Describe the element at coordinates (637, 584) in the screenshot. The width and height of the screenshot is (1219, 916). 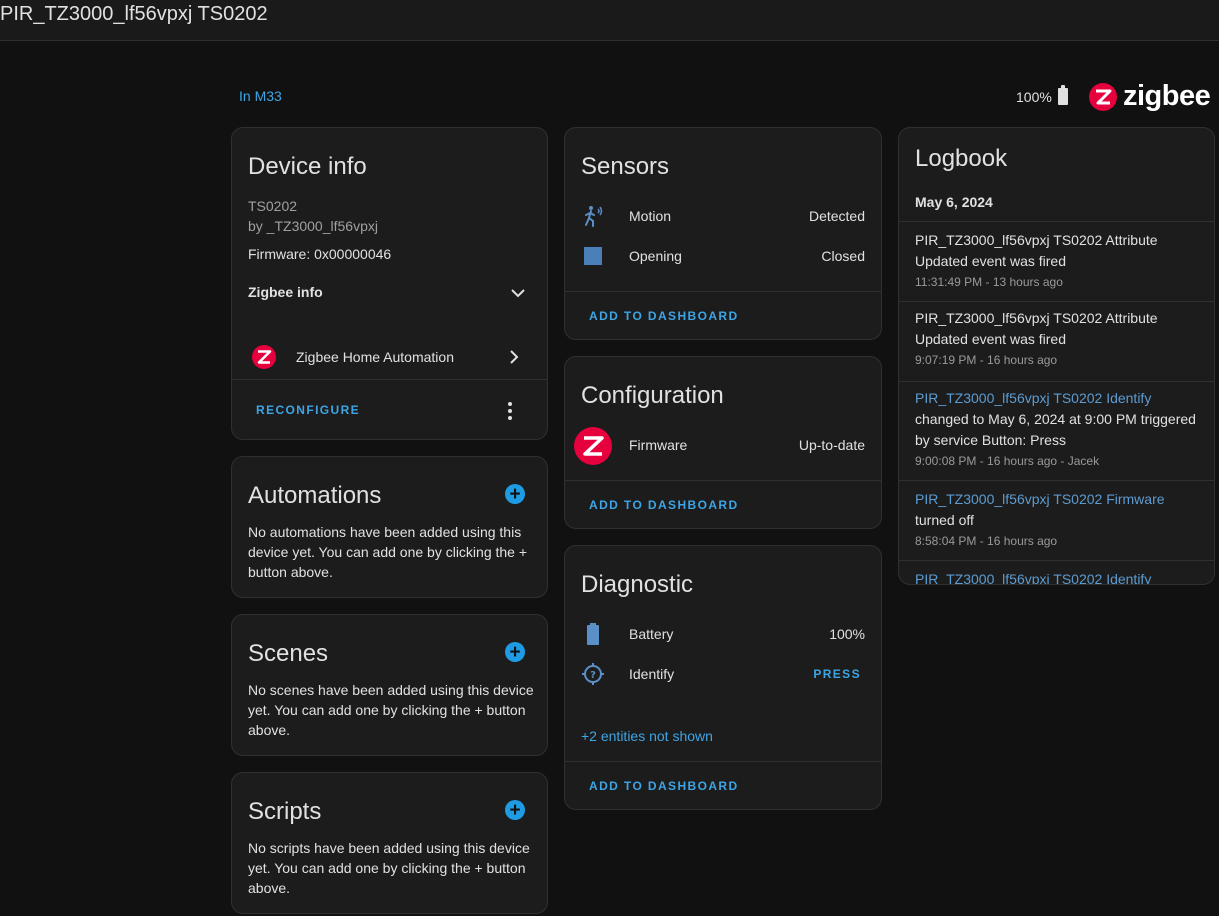
I see `diagnostic-title: Diagnostic` at that location.